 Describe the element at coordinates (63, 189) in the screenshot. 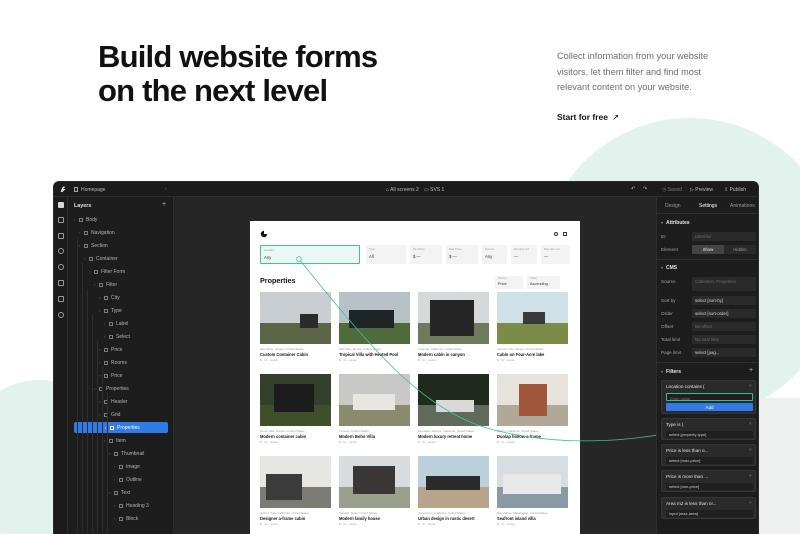

I see `app-logo-icon` at that location.